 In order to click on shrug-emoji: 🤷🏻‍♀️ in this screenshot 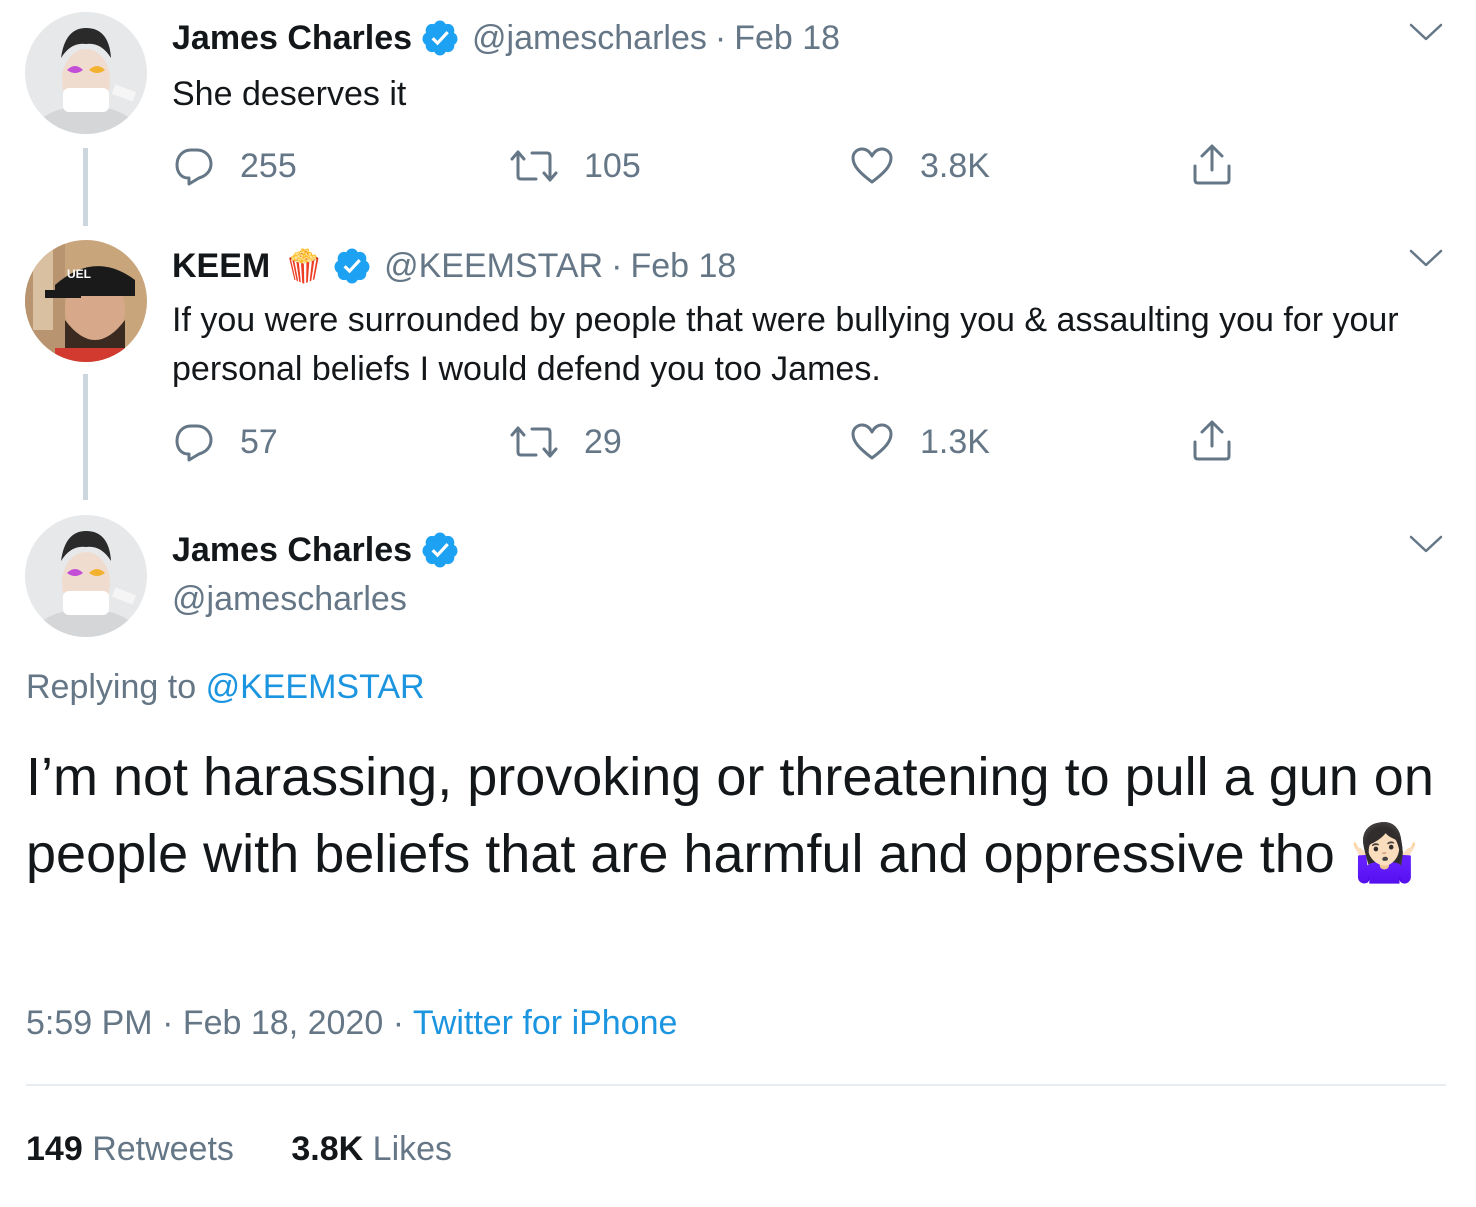, I will do `click(1384, 852)`.